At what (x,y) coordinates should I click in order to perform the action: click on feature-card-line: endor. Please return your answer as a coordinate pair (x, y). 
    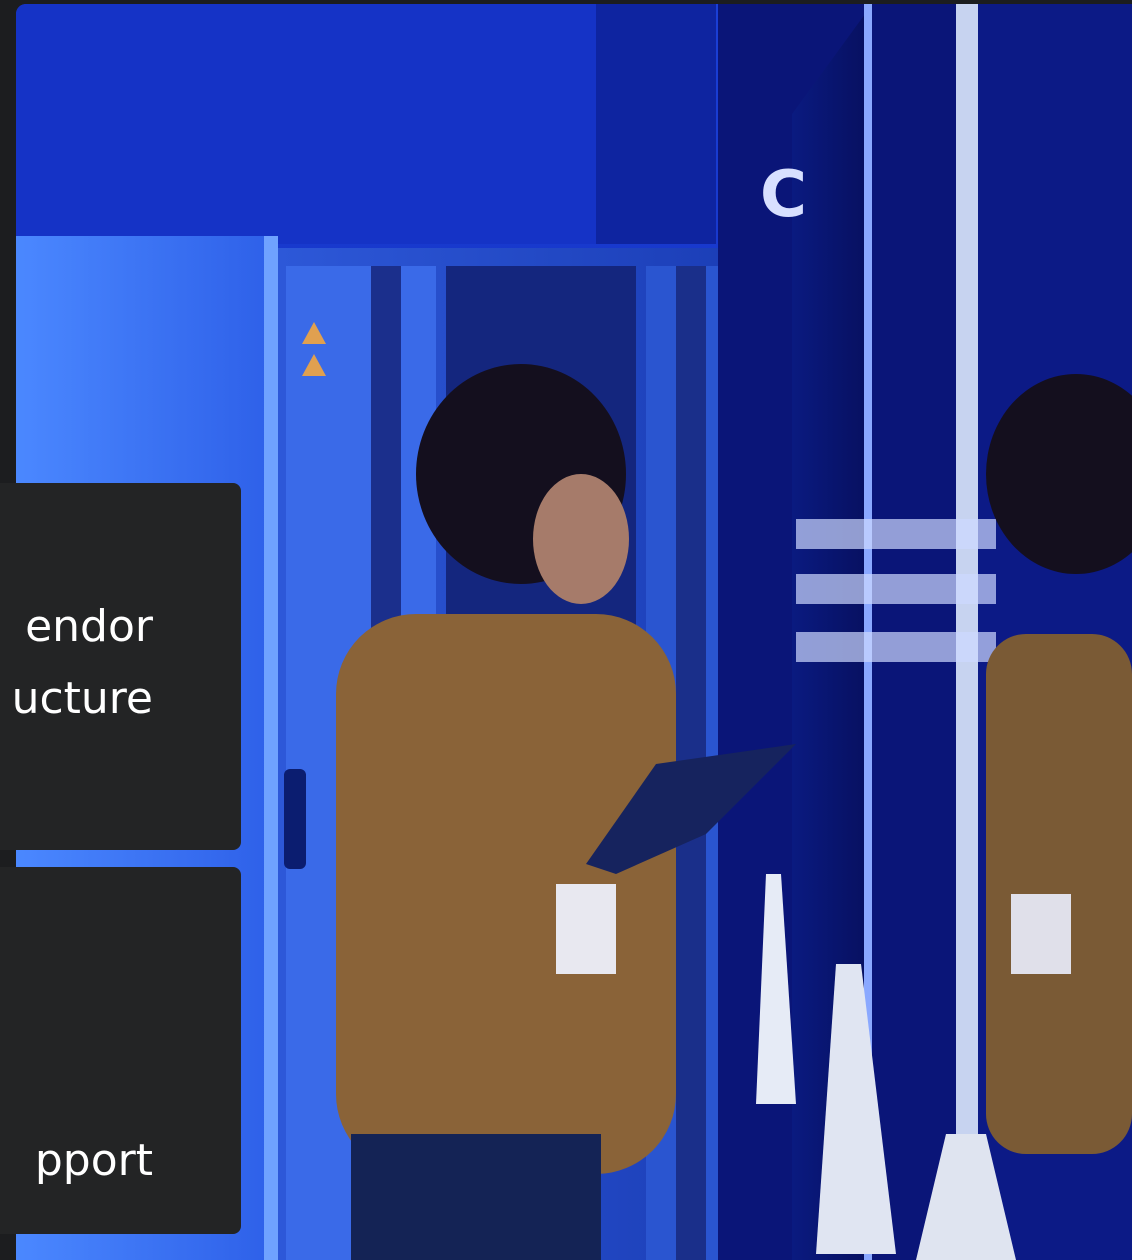
    Looking at the image, I should click on (89, 626).